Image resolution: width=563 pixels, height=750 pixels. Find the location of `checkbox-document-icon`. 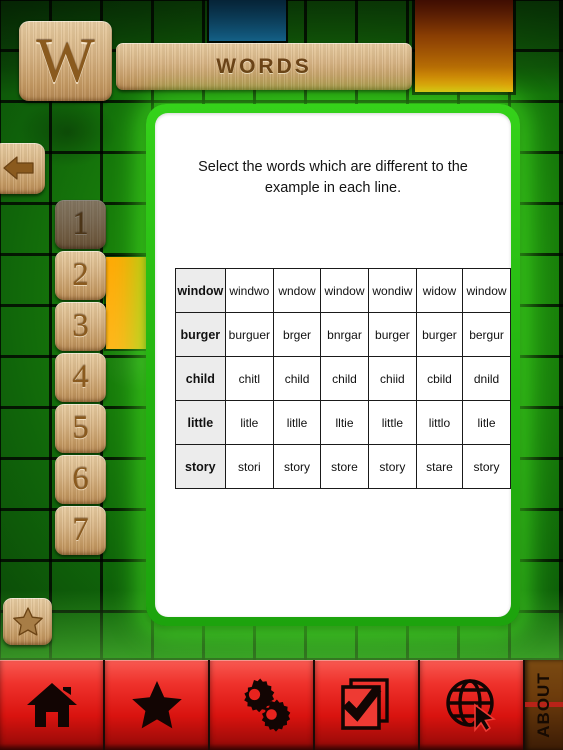

checkbox-document-icon is located at coordinates (364, 704).